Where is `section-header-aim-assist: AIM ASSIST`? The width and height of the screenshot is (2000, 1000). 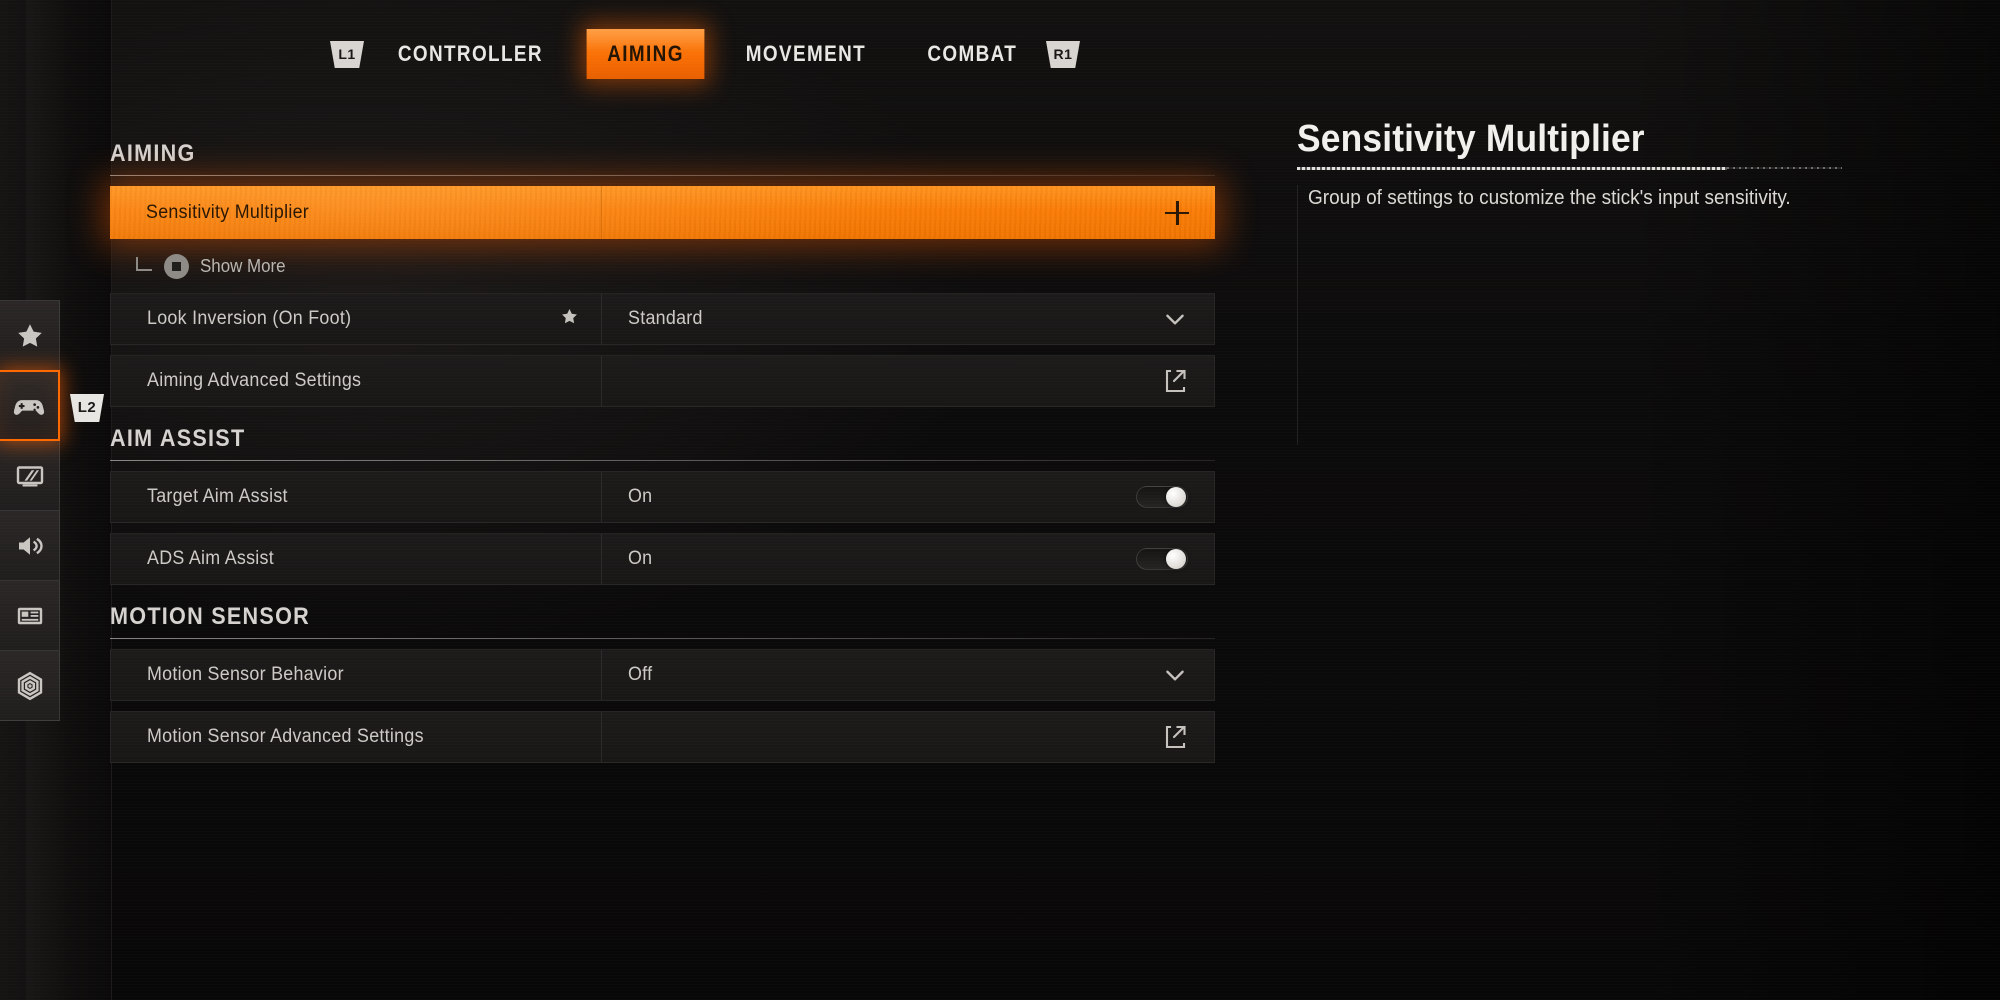 section-header-aim-assist: AIM ASSIST is located at coordinates (662, 443).